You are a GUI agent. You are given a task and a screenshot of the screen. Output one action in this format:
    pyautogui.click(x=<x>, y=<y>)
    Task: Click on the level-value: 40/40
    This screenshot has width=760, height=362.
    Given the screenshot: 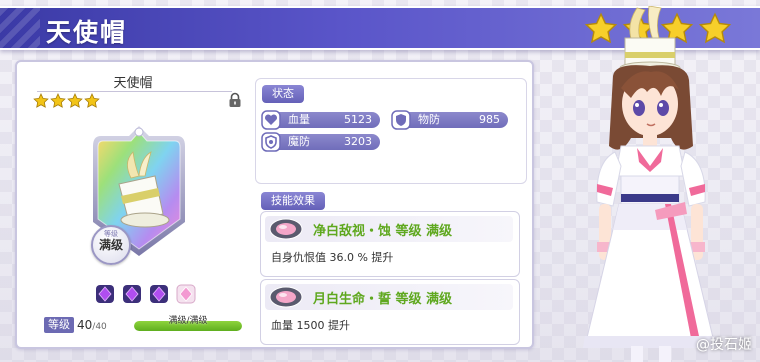 What is the action you would take?
    pyautogui.click(x=92, y=326)
    